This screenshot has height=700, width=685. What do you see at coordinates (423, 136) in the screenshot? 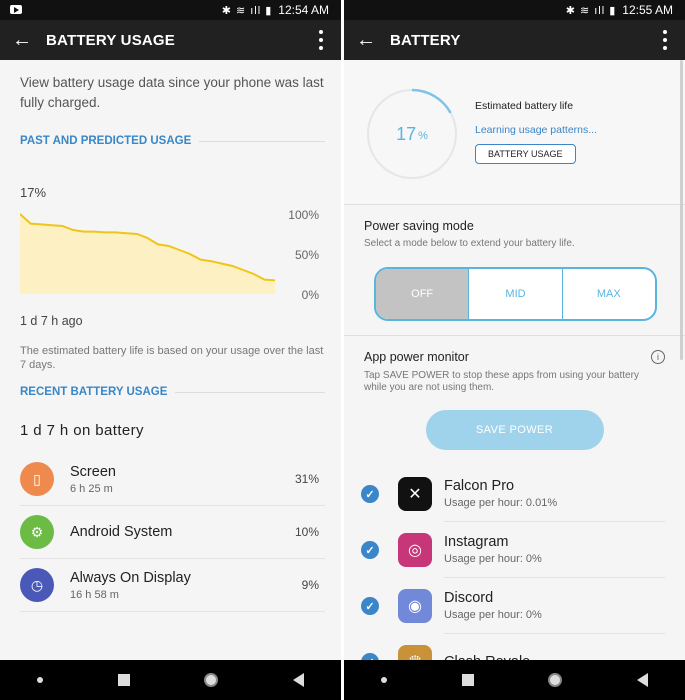
I see `battery-percent-unit: %` at bounding box center [423, 136].